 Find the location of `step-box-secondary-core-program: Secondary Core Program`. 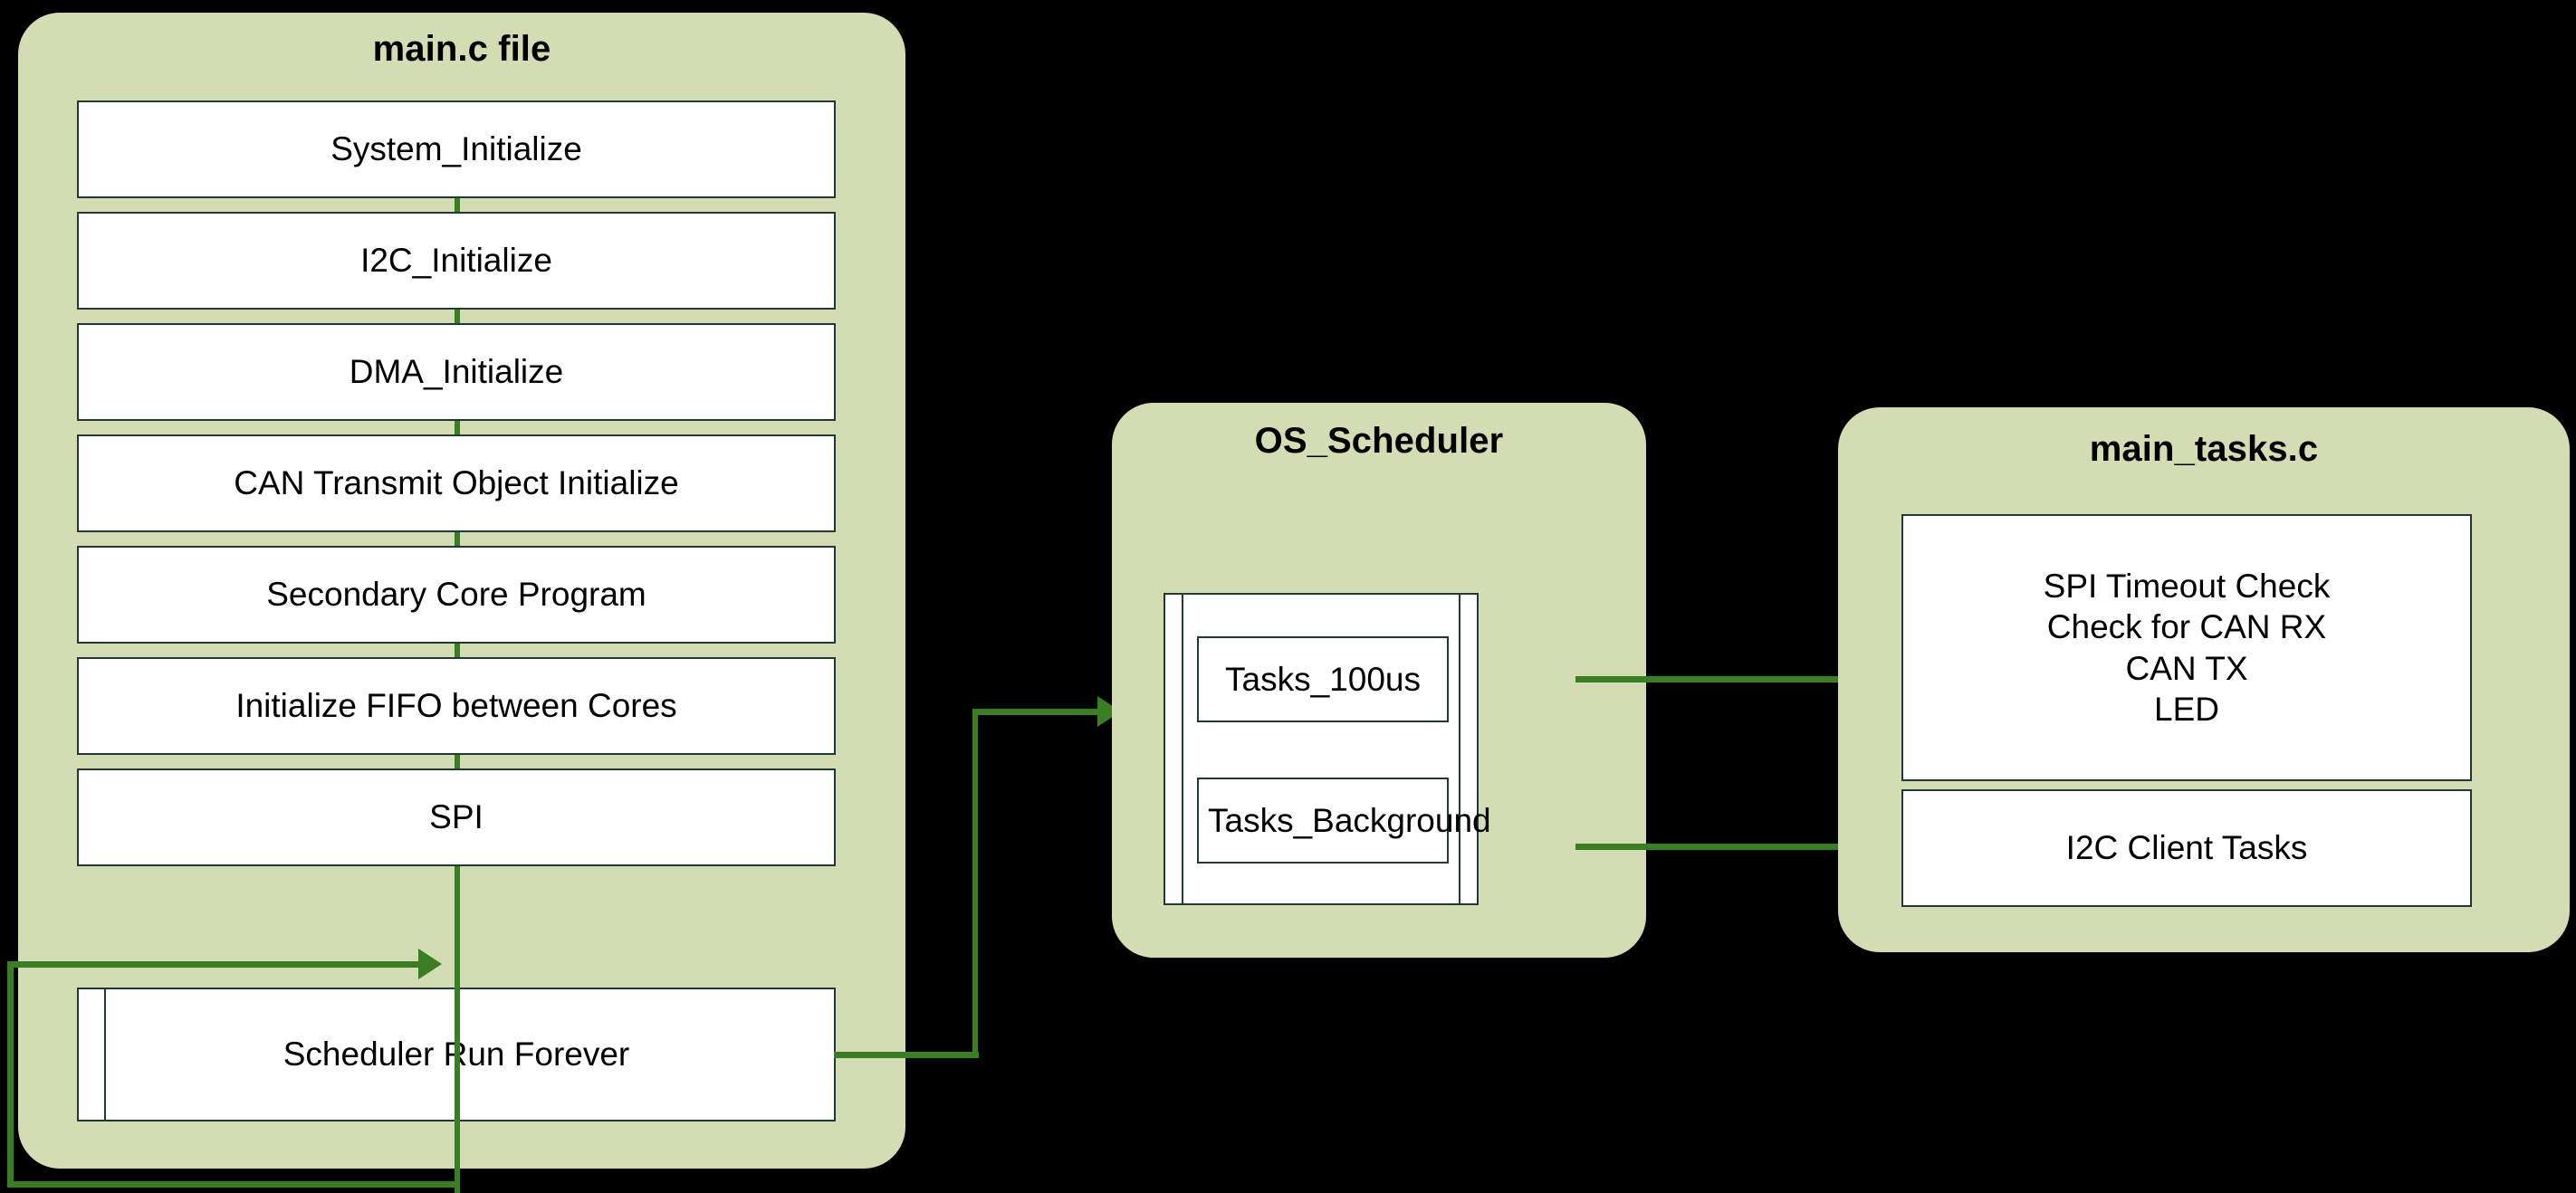

step-box-secondary-core-program: Secondary Core Program is located at coordinates (456, 595).